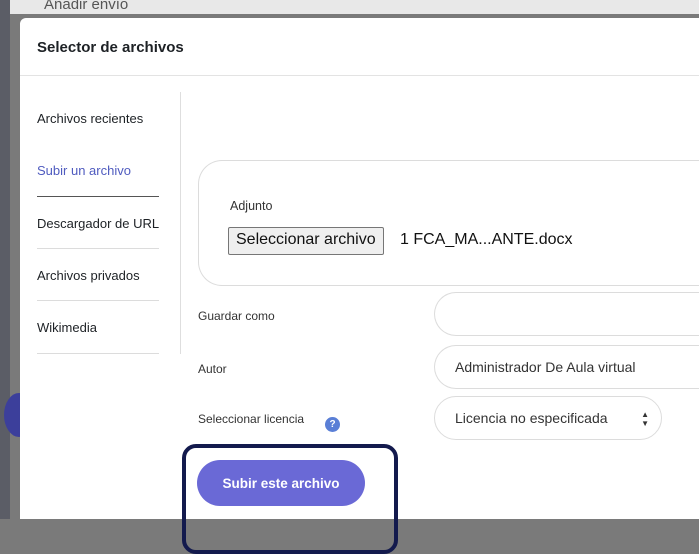  Describe the element at coordinates (486, 239) in the screenshot. I see `selected-file-name: 1 FCA_MA...ANTE.docx` at that location.